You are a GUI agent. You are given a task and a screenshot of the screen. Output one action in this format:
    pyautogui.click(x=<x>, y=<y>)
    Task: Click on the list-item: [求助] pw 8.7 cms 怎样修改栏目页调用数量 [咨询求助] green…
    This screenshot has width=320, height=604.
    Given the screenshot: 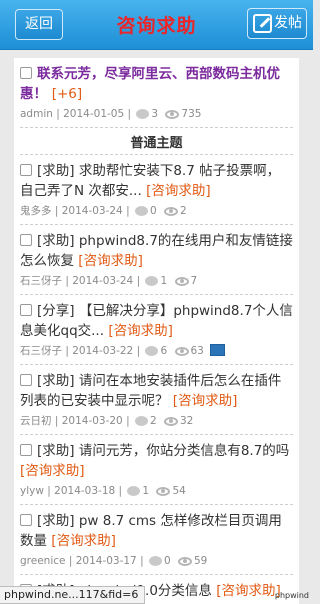 What is the action you would take?
    pyautogui.click(x=156, y=540)
    